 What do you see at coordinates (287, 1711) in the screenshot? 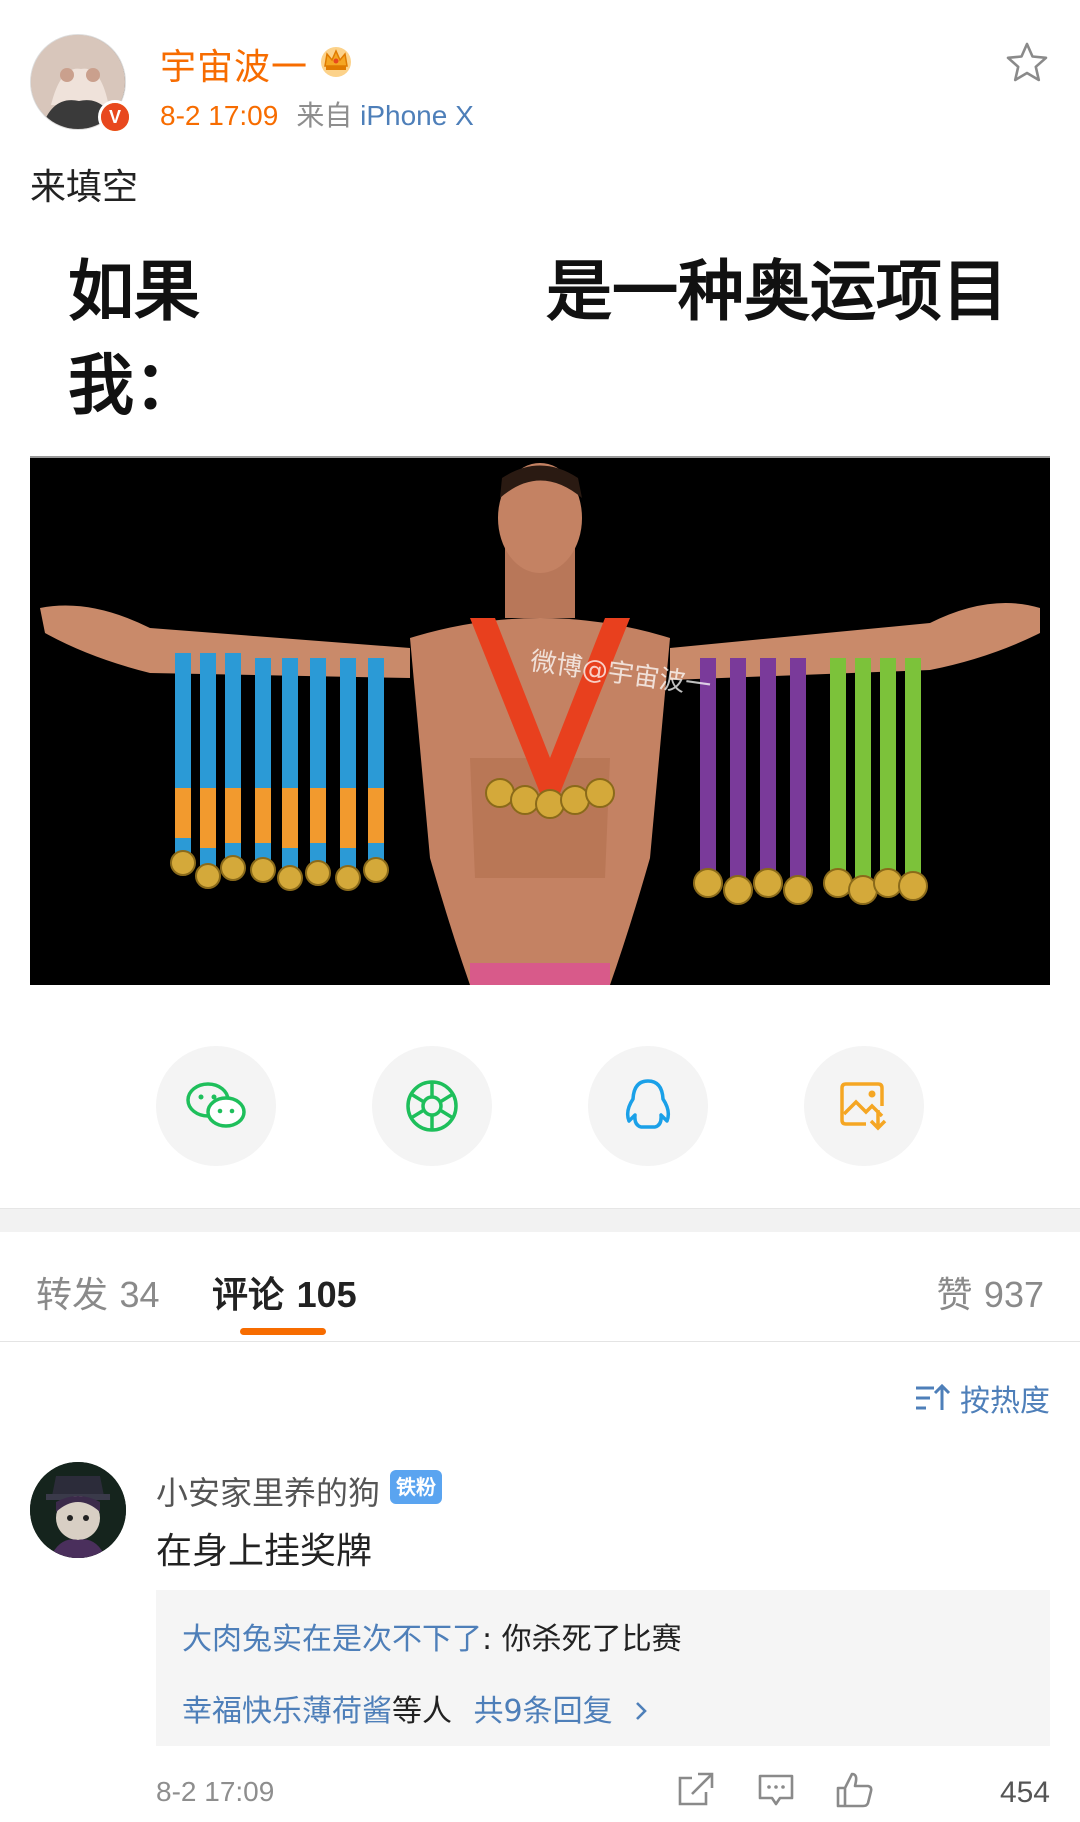
I see `reply-more-users: 幸福快乐薄荷酱` at bounding box center [287, 1711].